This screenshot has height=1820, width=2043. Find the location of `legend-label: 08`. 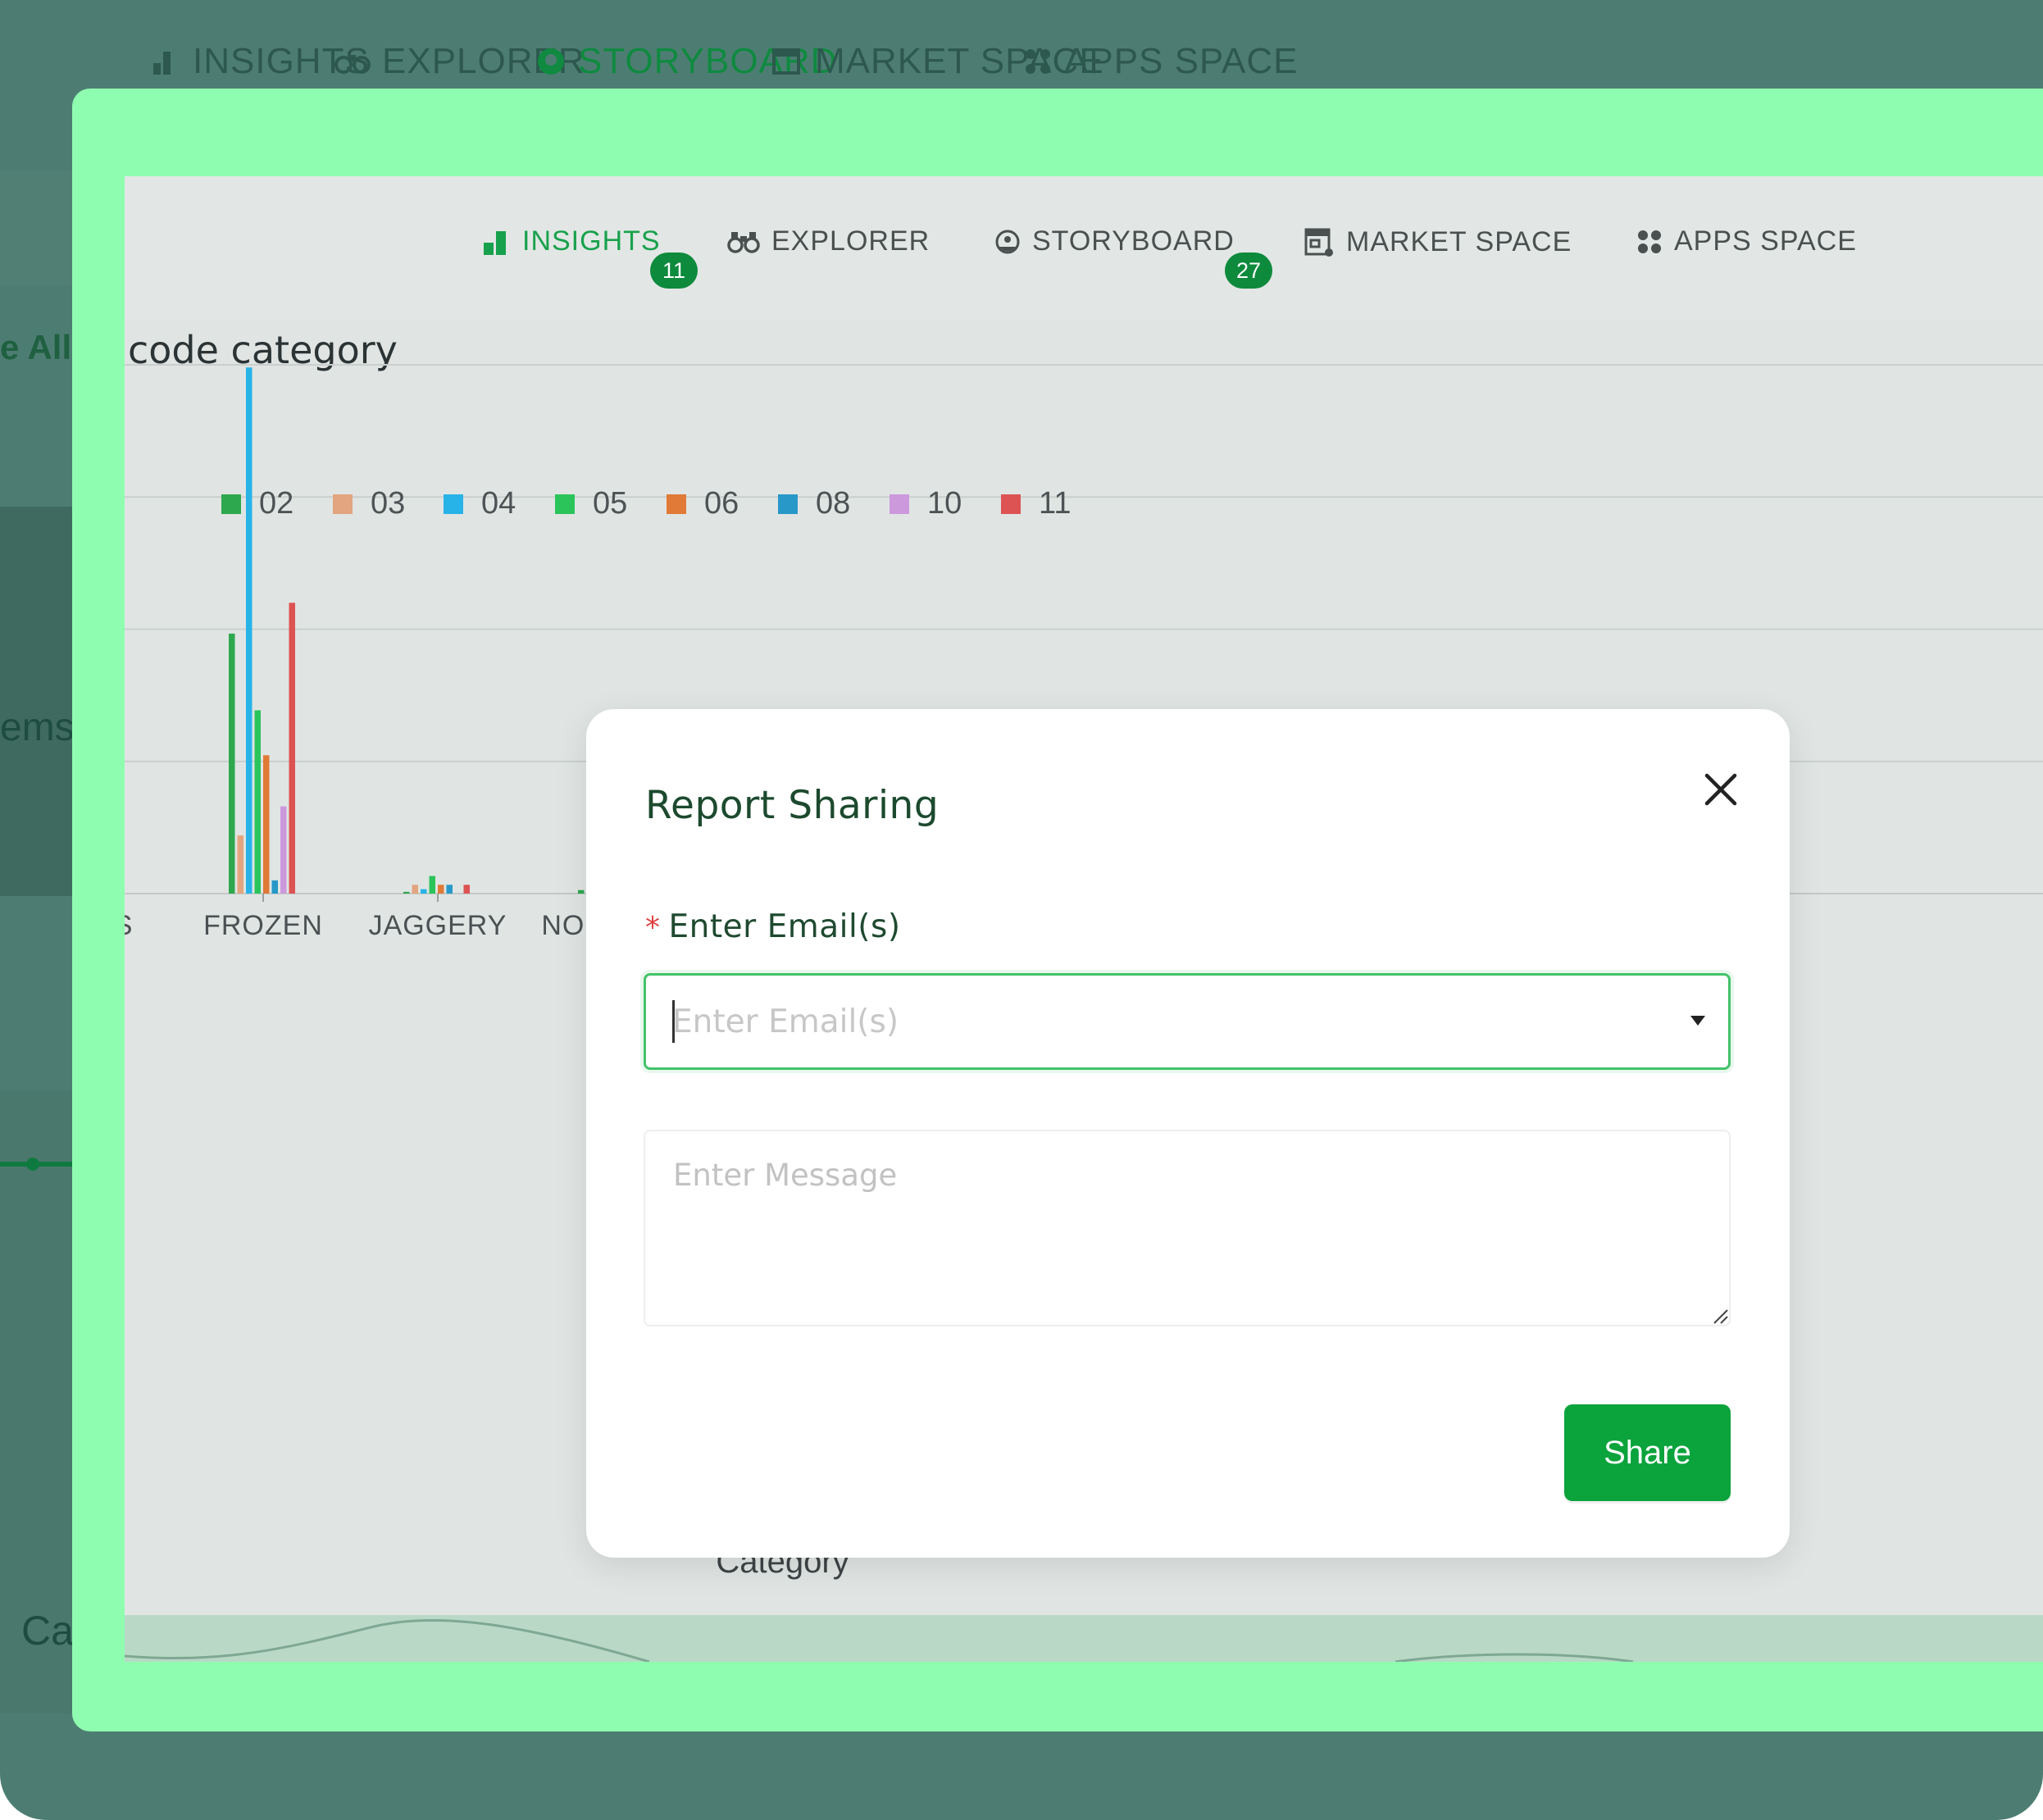

legend-label: 08 is located at coordinates (833, 503).